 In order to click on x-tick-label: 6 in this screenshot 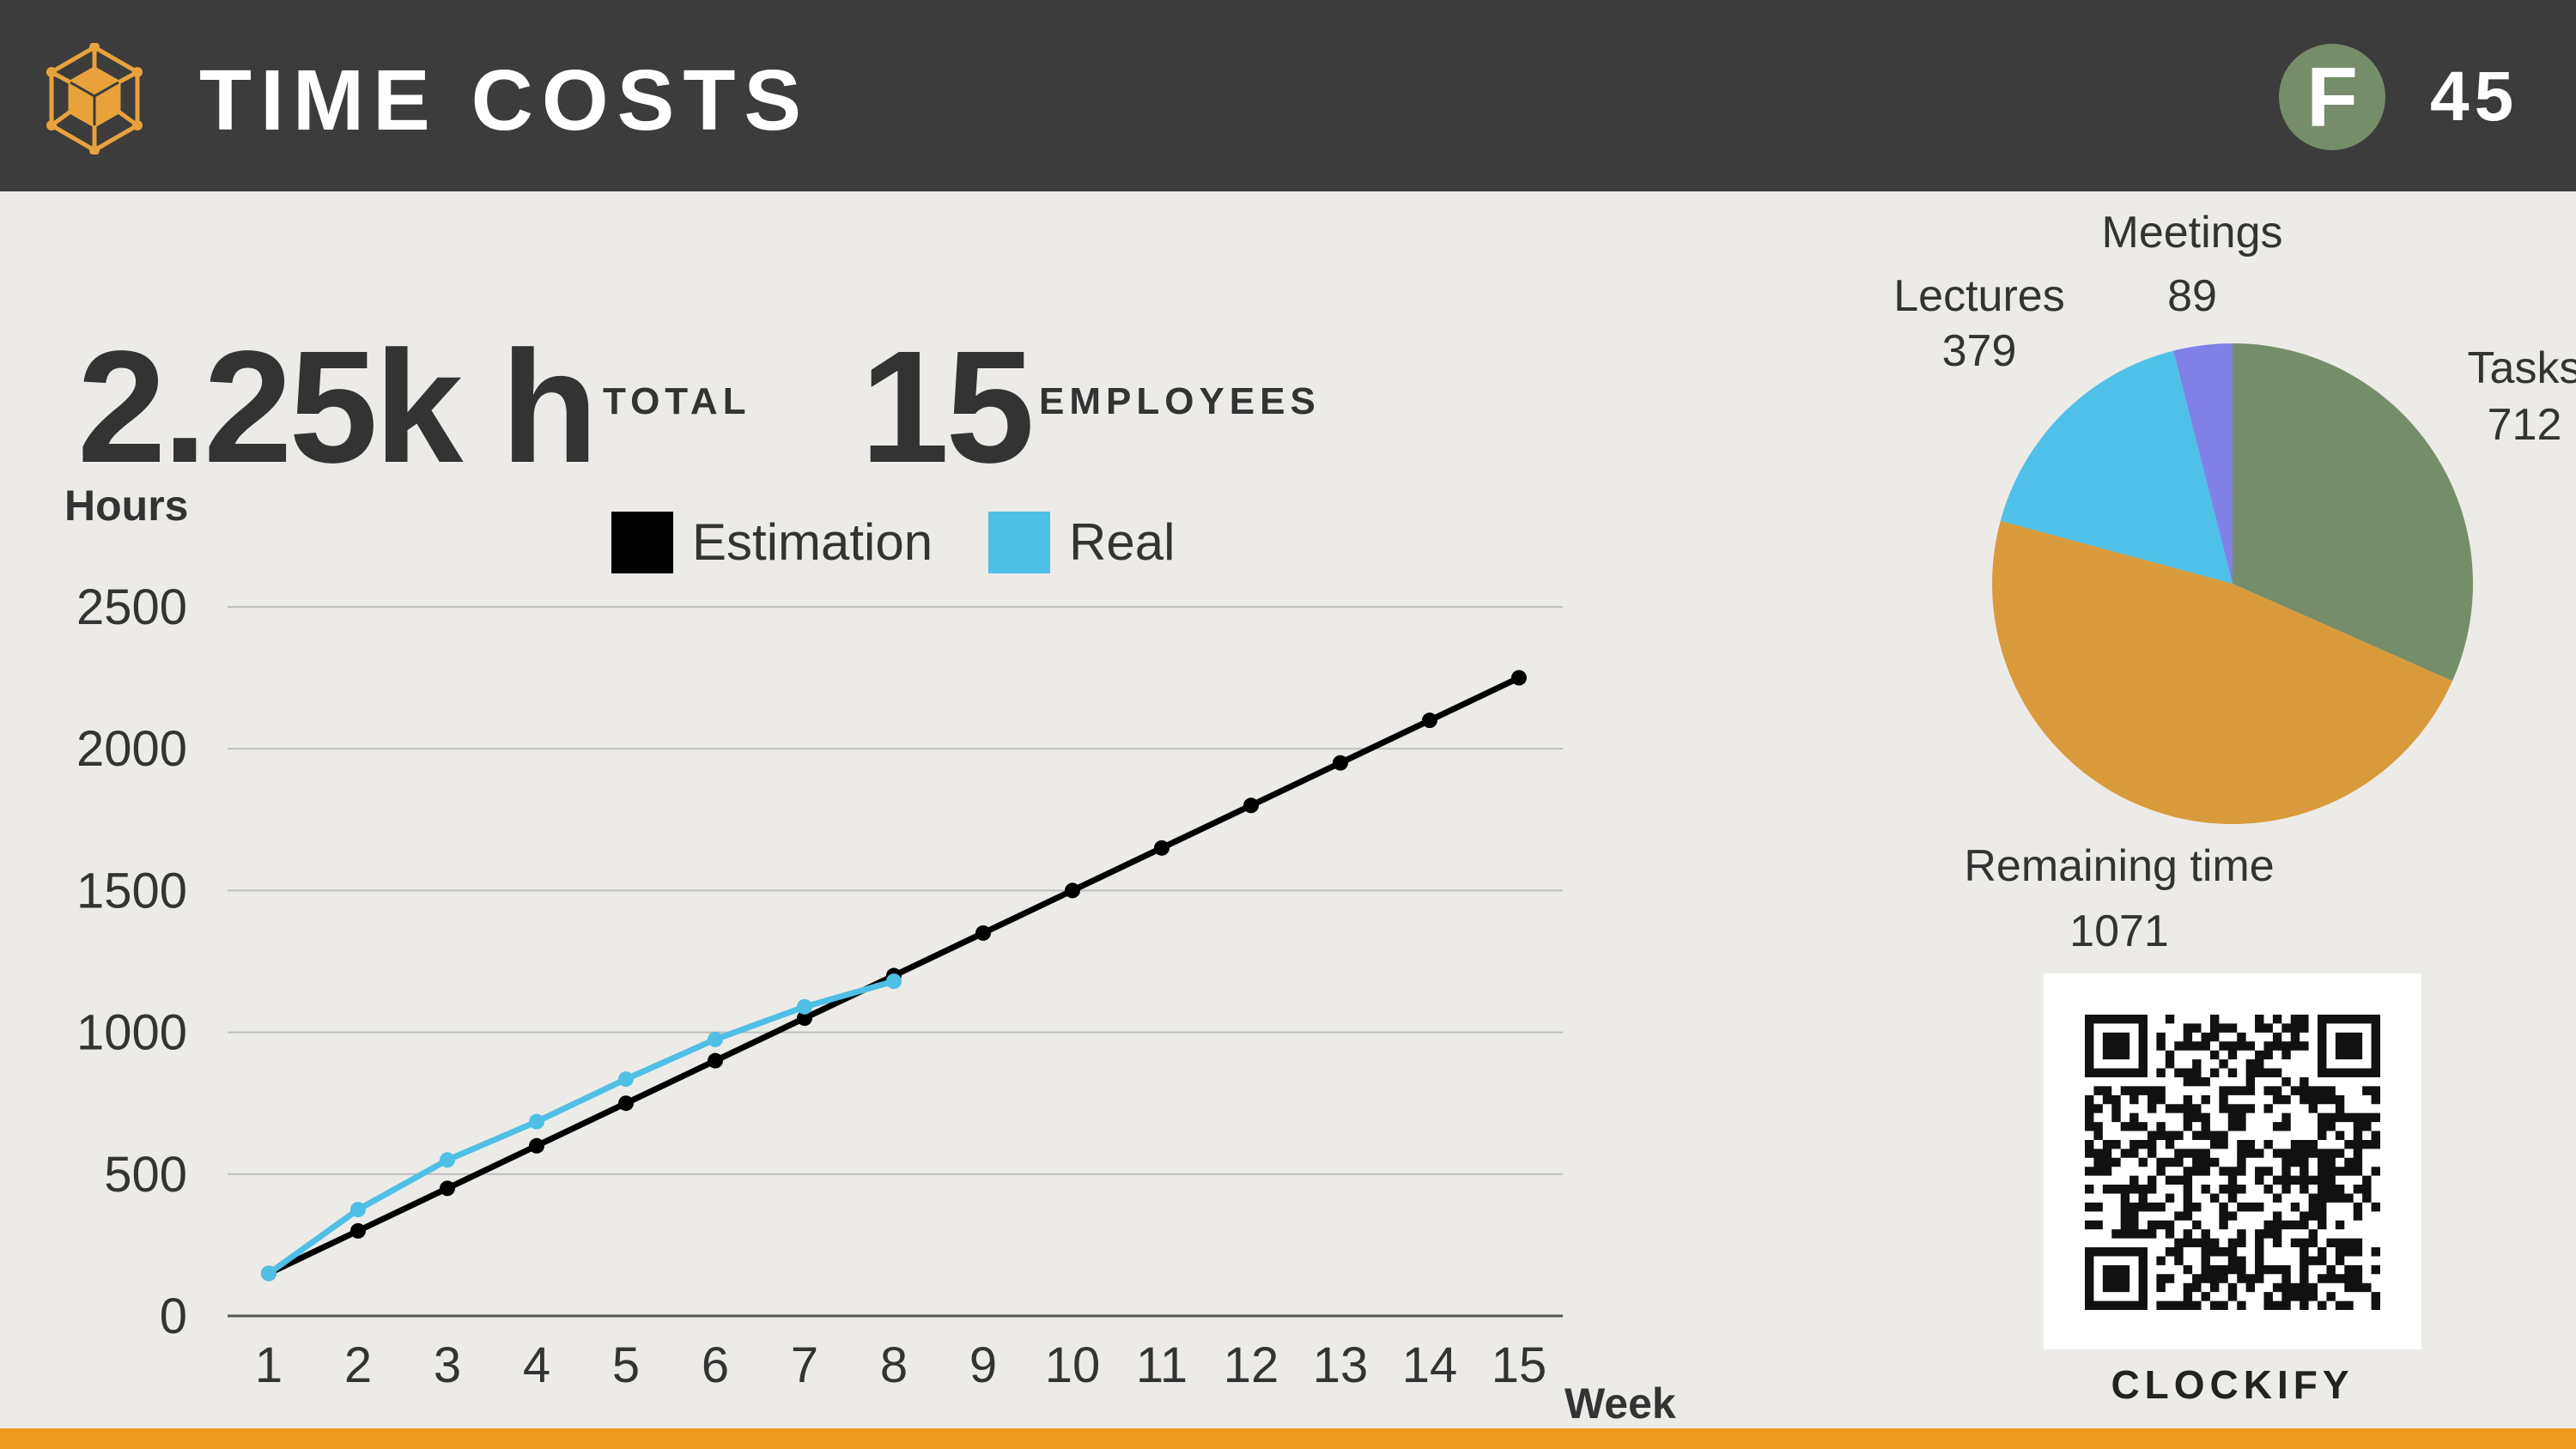, I will do `click(715, 1365)`.